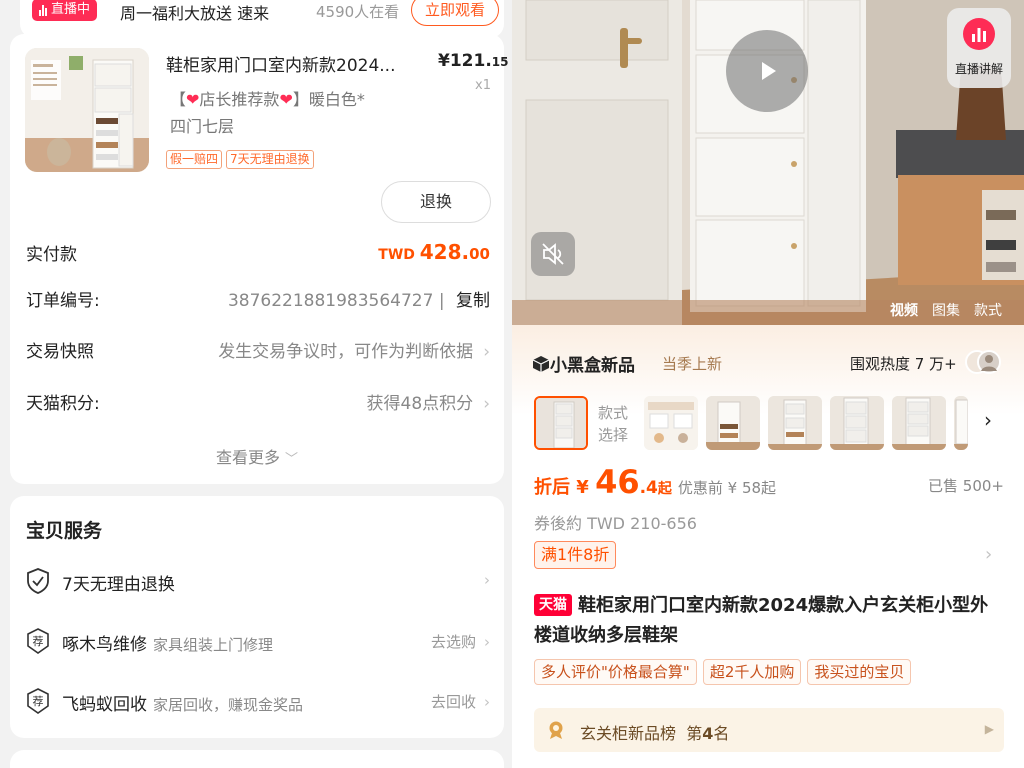  I want to click on play-icon, so click(769, 71).